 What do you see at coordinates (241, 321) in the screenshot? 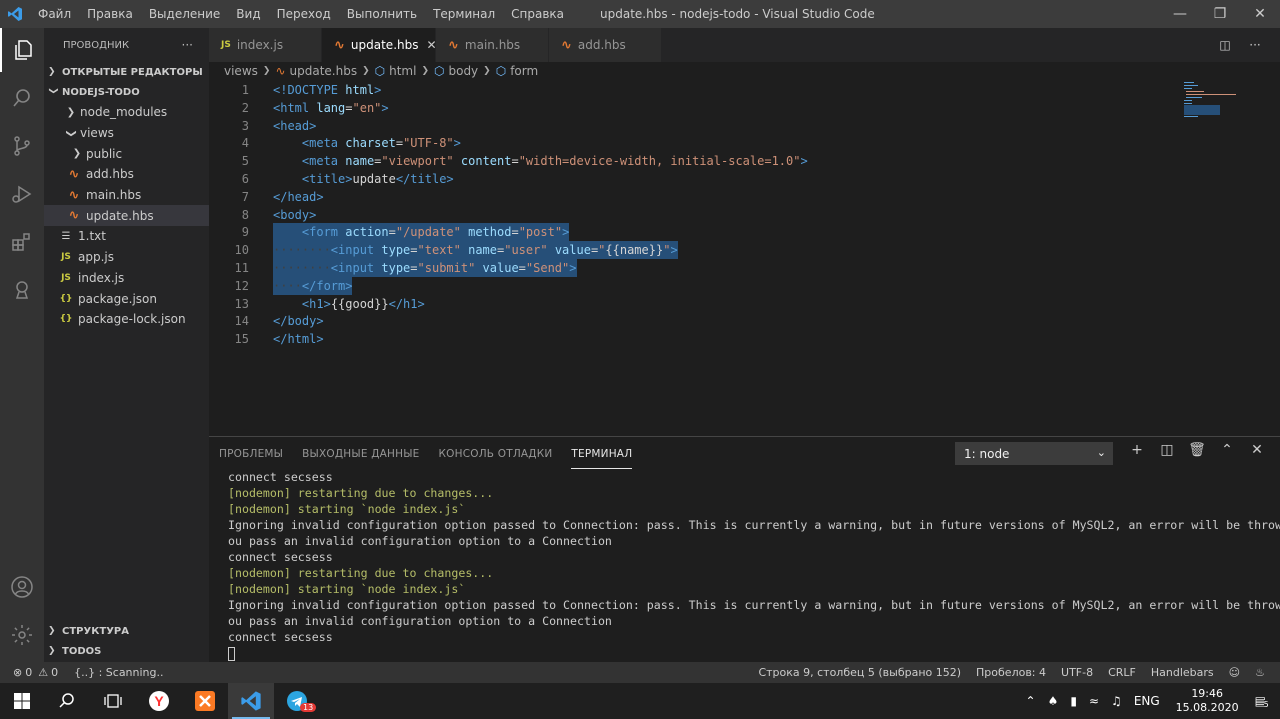
I see `line-number: 14` at bounding box center [241, 321].